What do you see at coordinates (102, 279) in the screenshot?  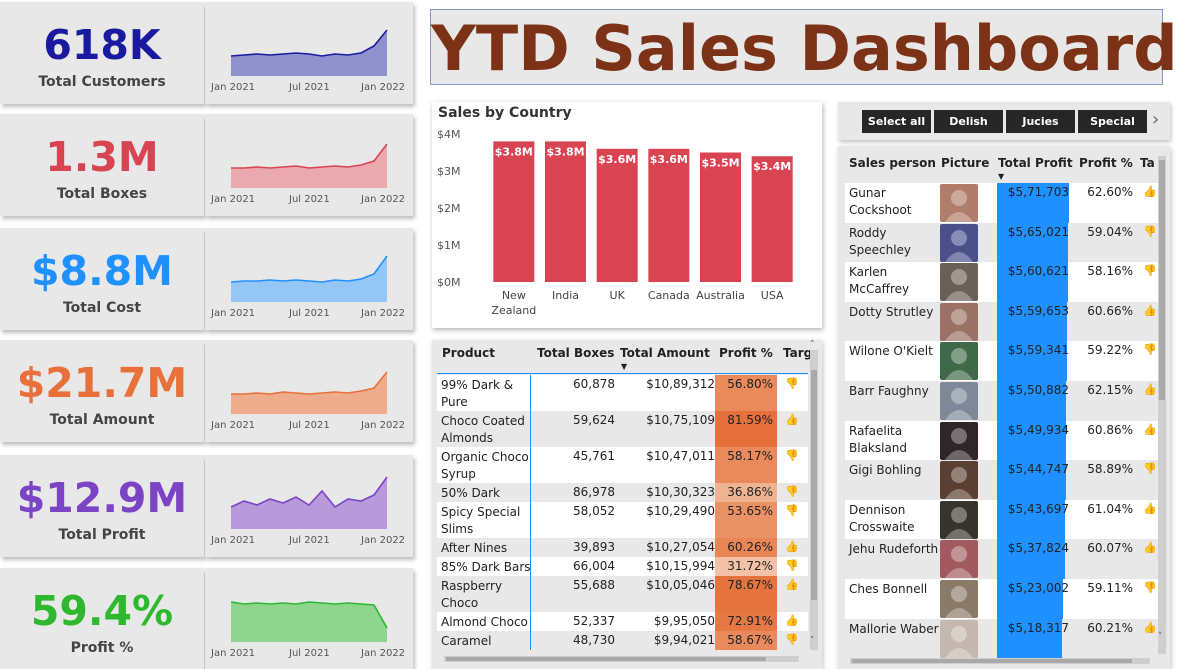 I see `kpi-card: $8.8M Total Cost` at bounding box center [102, 279].